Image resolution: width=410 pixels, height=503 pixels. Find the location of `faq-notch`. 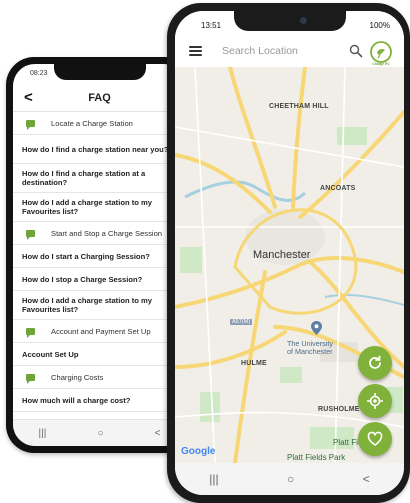

faq-notch is located at coordinates (99, 72).